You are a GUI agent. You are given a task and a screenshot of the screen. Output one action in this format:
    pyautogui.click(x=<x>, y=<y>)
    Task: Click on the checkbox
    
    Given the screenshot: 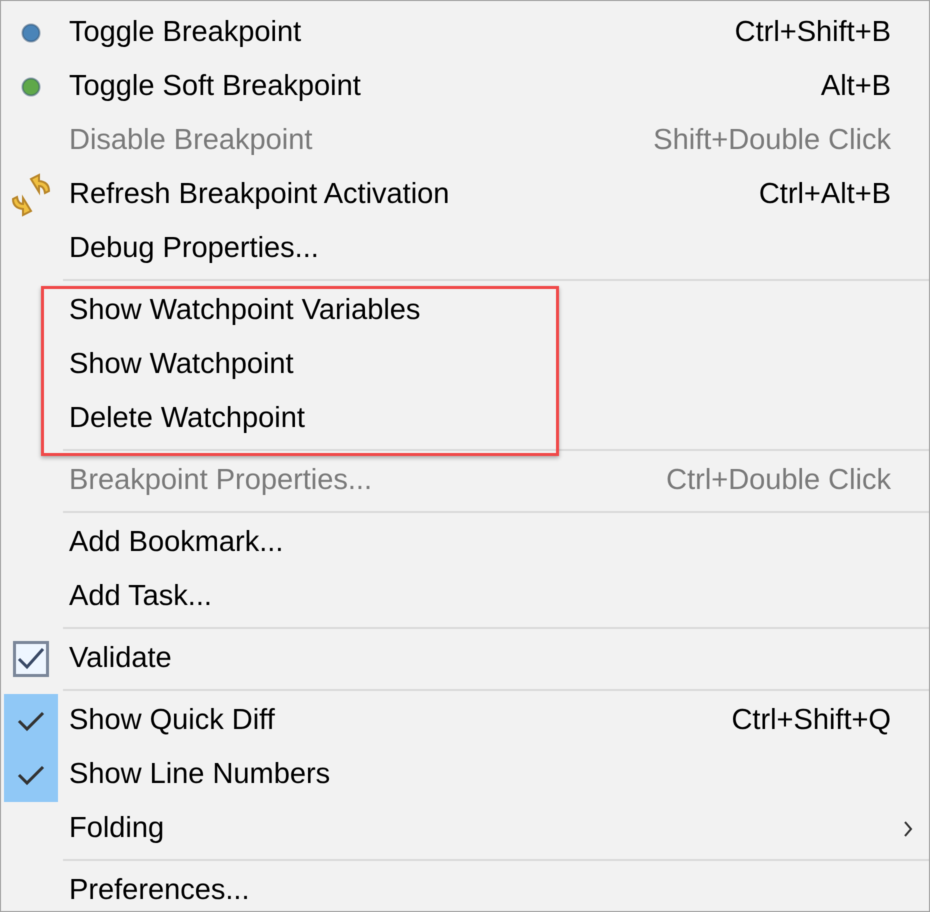 What is the action you would take?
    pyautogui.click(x=31, y=659)
    